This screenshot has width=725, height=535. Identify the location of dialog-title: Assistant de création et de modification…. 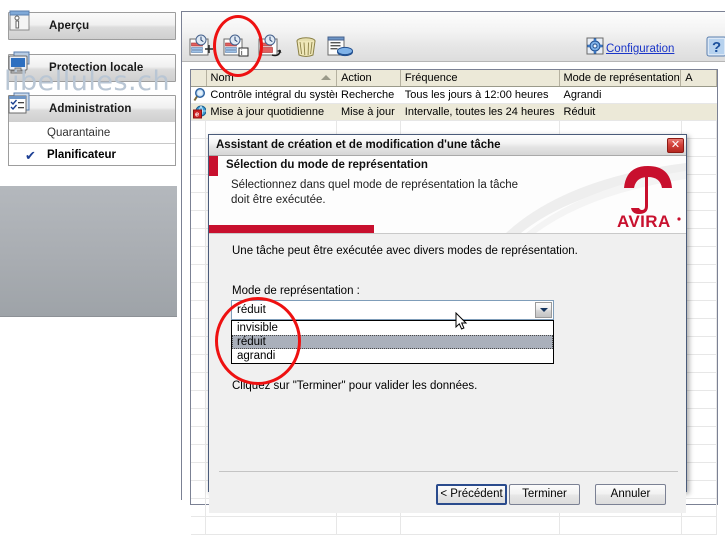
(358, 145).